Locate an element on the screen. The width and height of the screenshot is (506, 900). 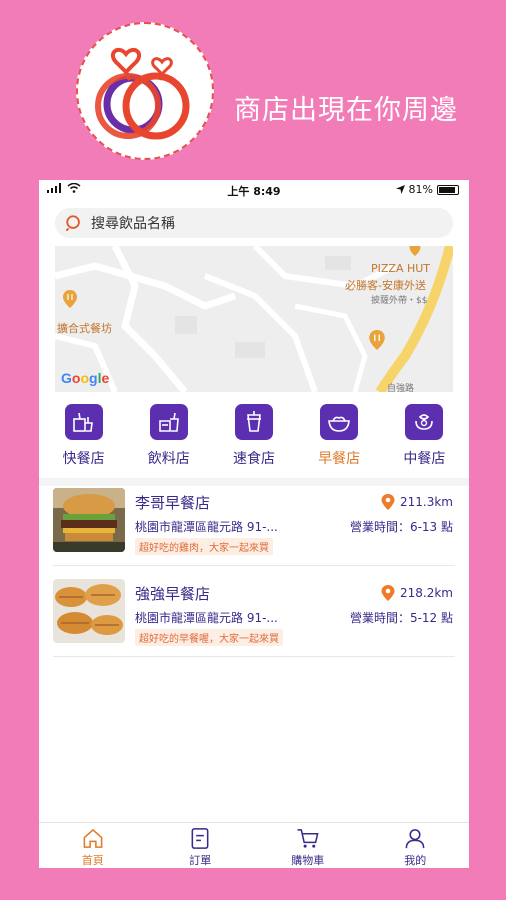
map-label-pizza-hut: PIZZA HUT is located at coordinates (401, 268).